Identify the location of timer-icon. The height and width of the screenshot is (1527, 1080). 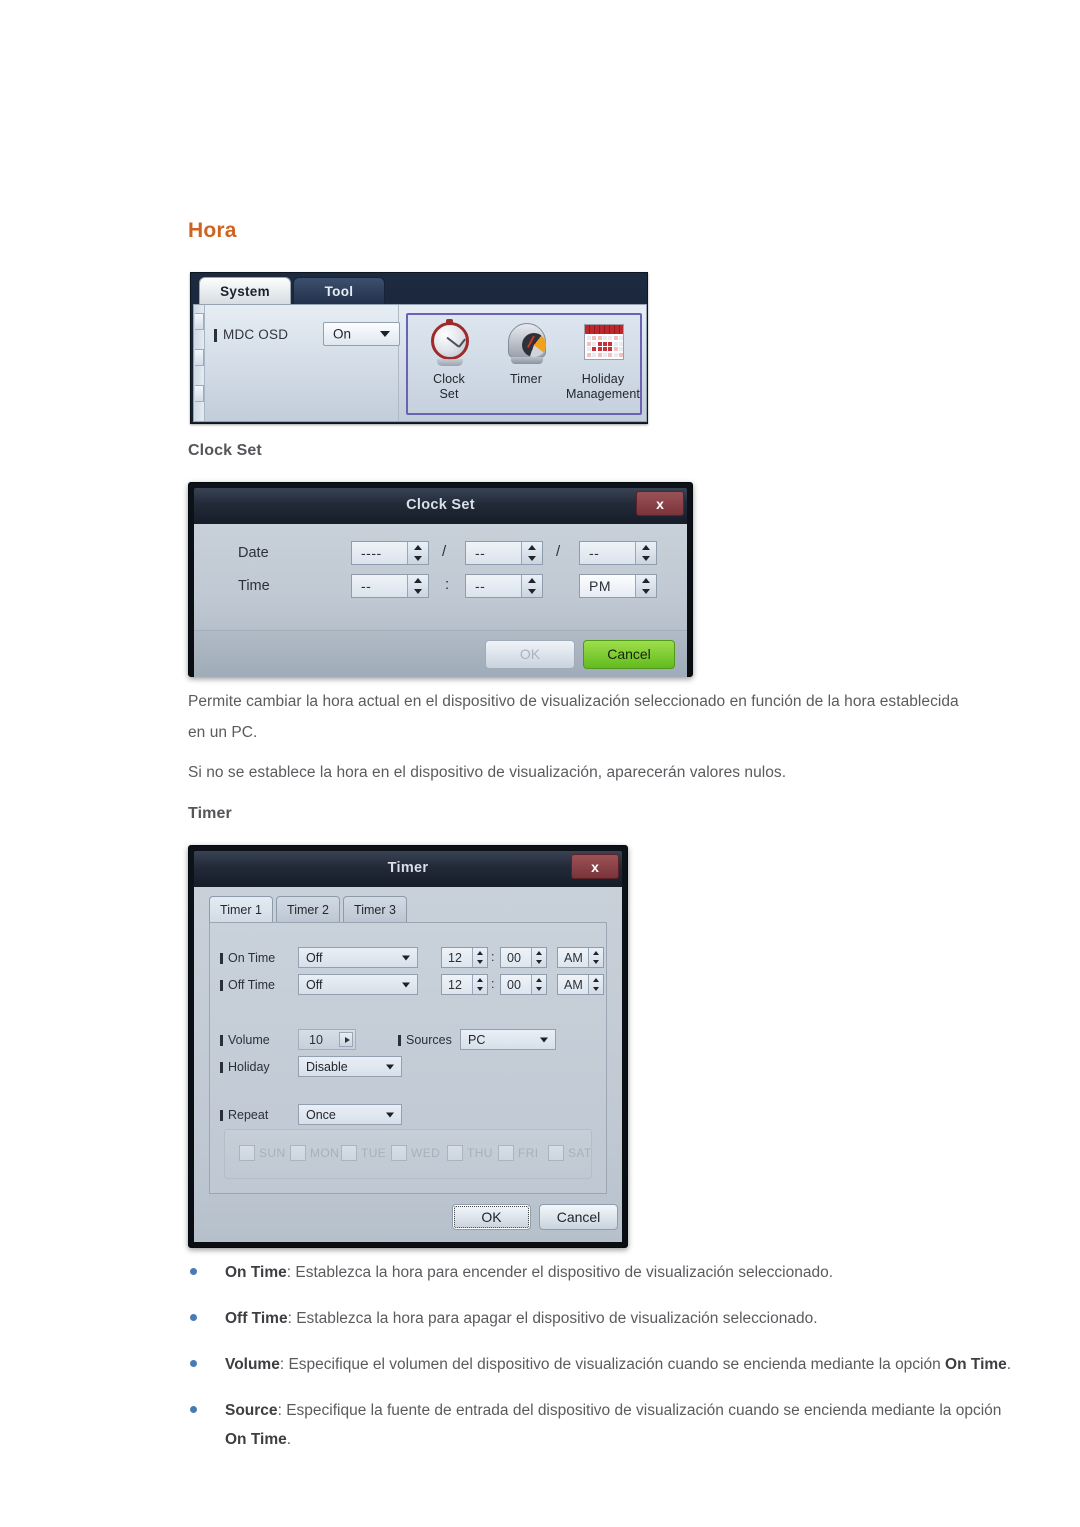
(526, 345).